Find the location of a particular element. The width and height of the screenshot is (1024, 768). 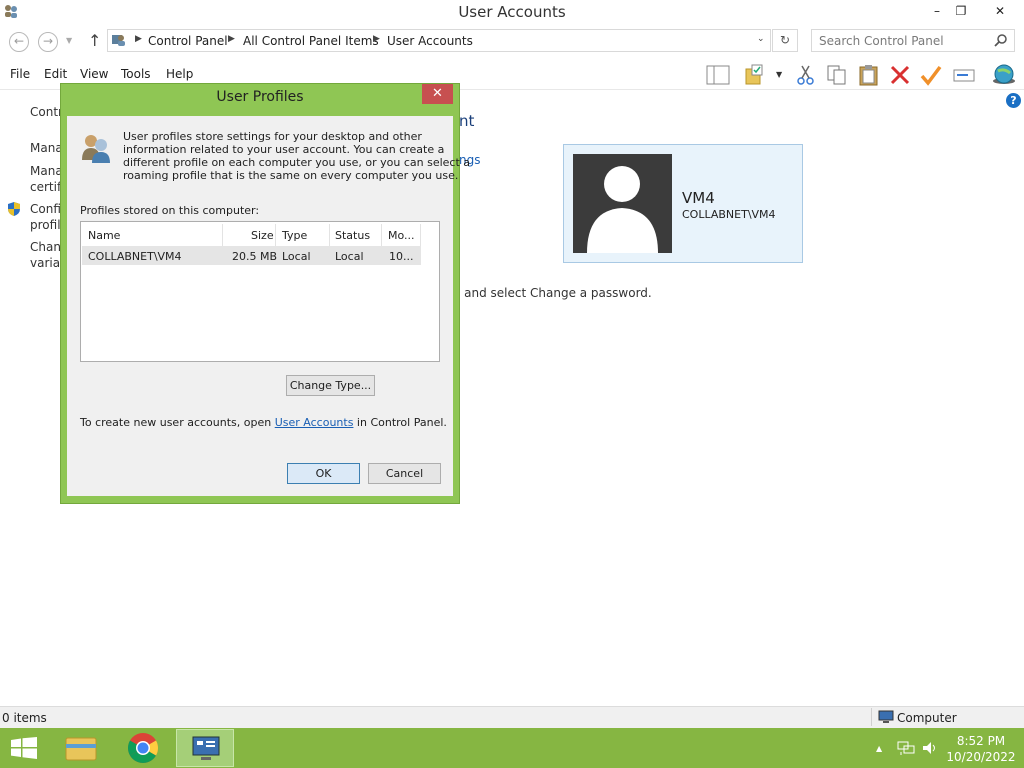

search-placeholder: Search Control Panel is located at coordinates (881, 41).